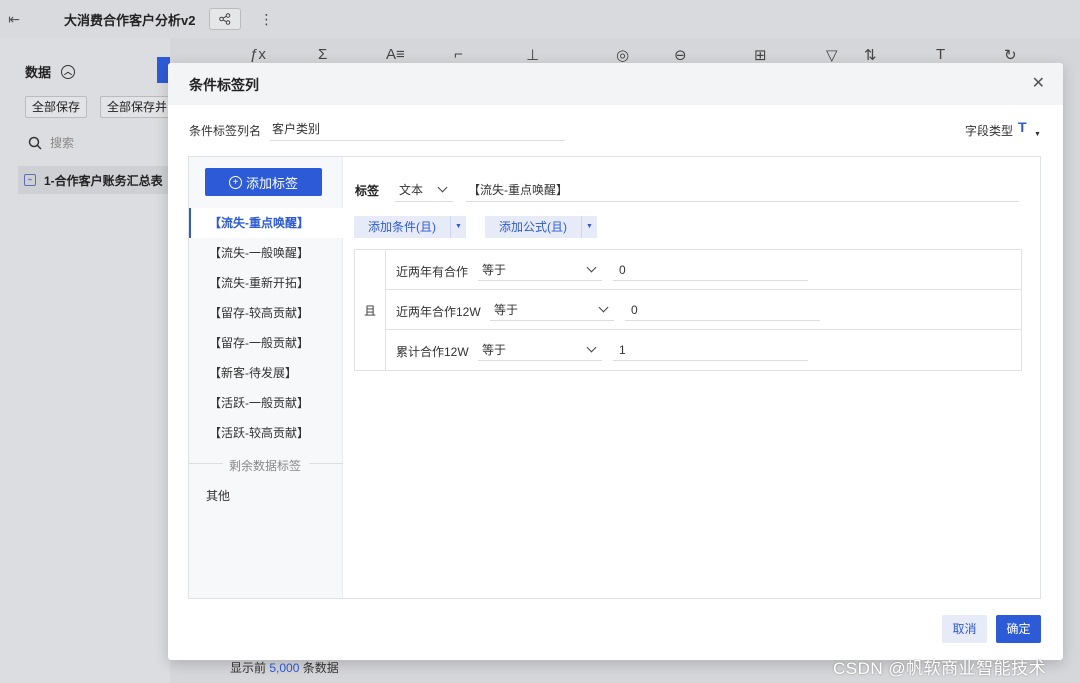 Image resolution: width=1080 pixels, height=683 pixels. Describe the element at coordinates (263, 182) in the screenshot. I see `add-tag-button: + 添加标签` at that location.